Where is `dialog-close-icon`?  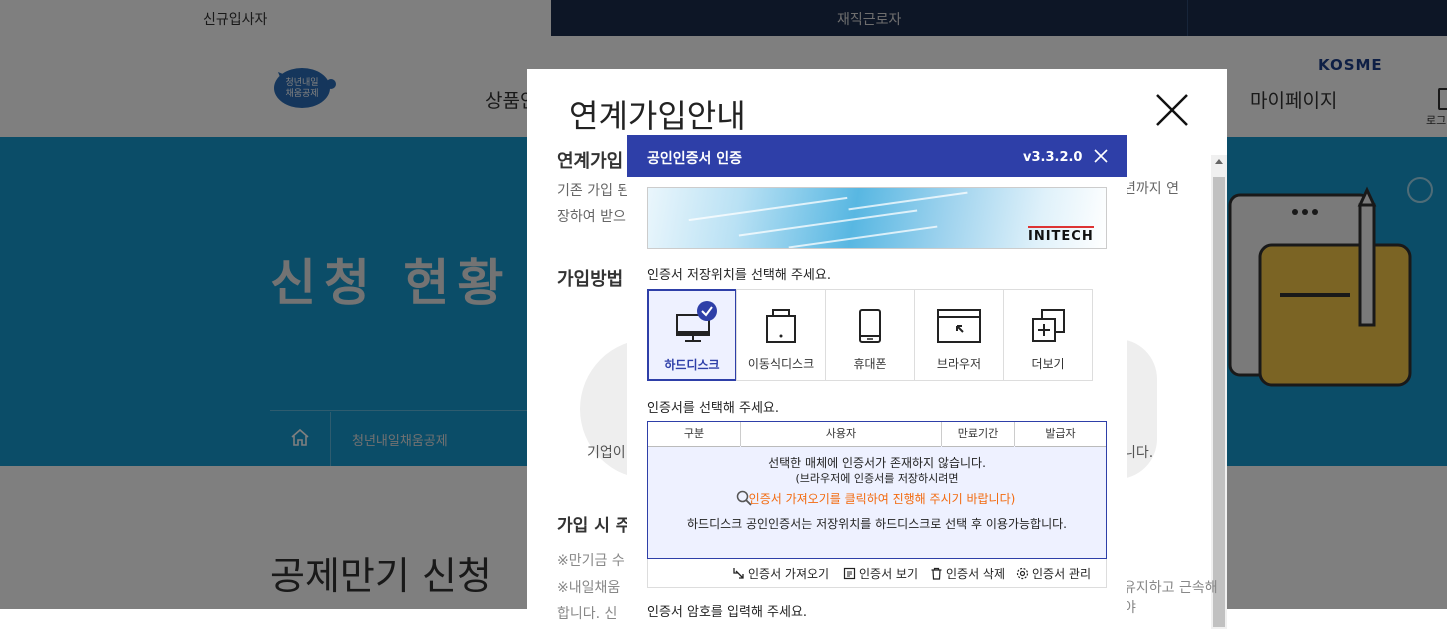 dialog-close-icon is located at coordinates (1101, 156).